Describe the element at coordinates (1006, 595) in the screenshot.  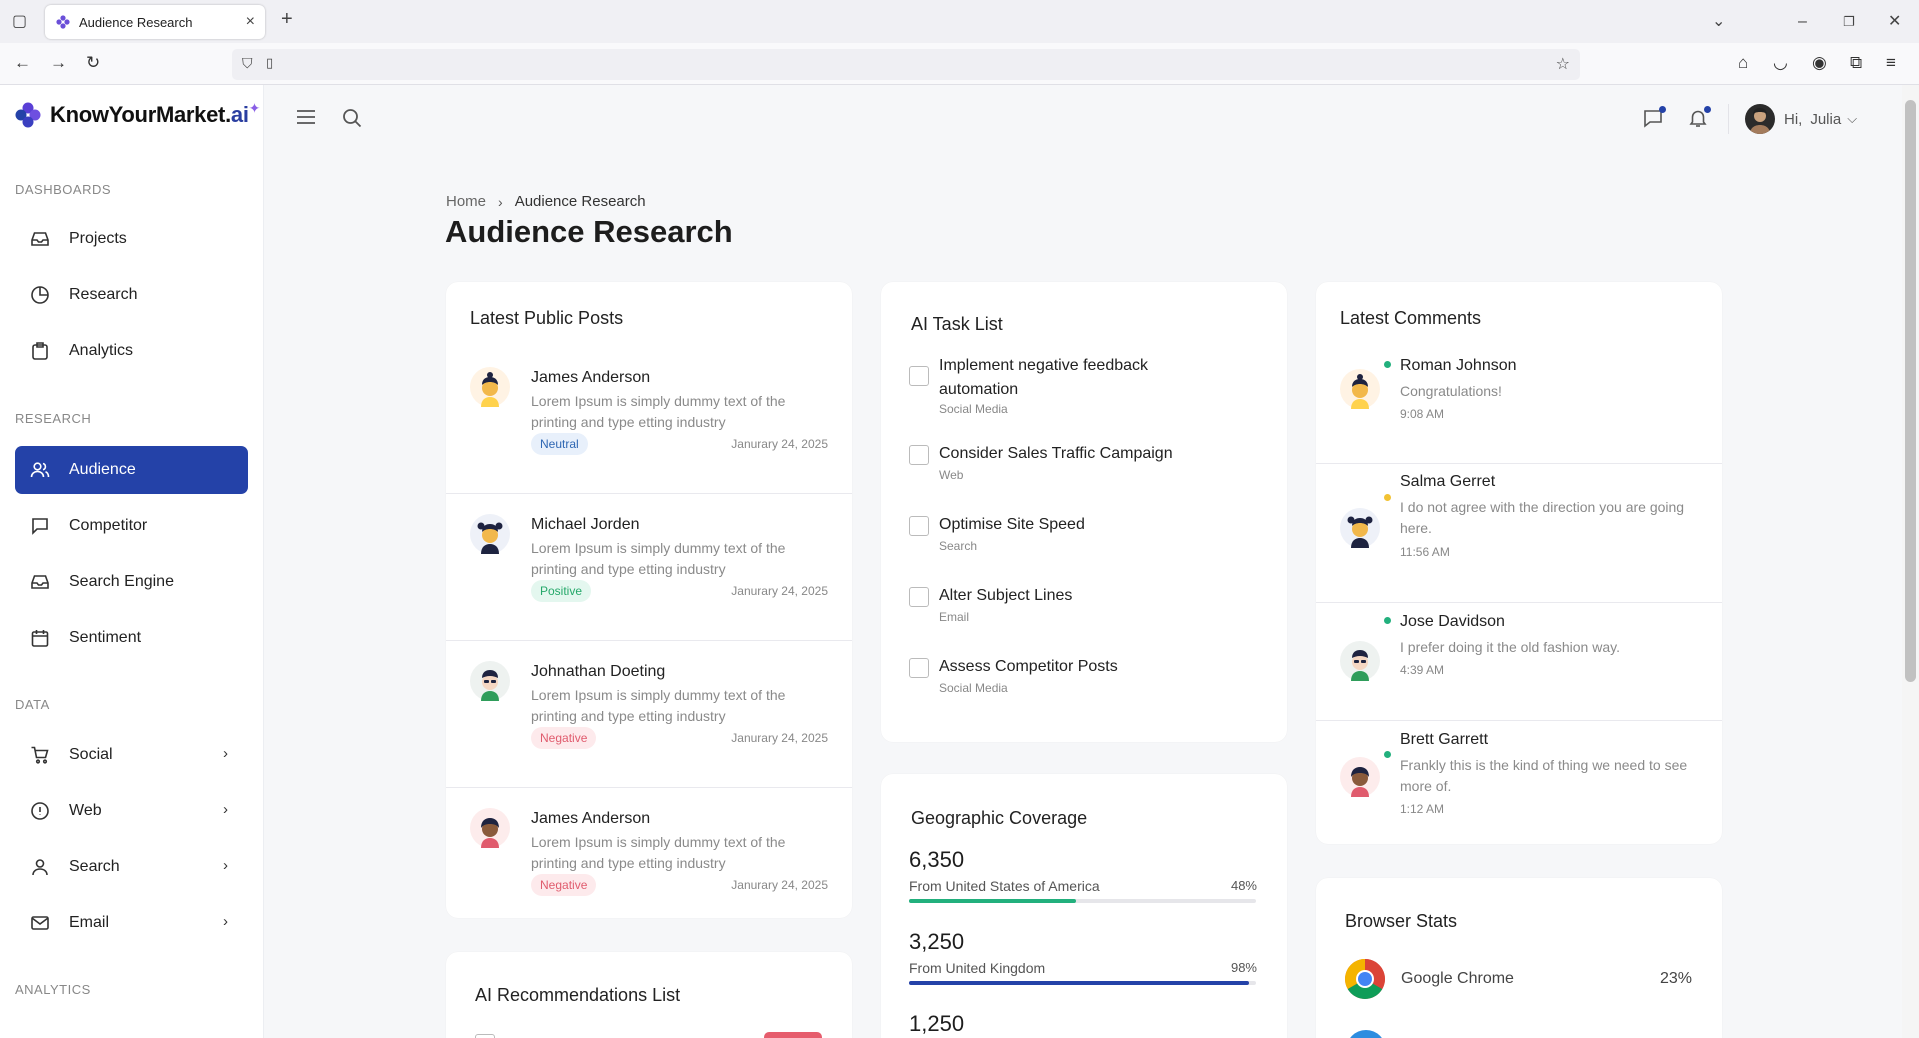
I see `task-text: Alter Subject Lines` at that location.